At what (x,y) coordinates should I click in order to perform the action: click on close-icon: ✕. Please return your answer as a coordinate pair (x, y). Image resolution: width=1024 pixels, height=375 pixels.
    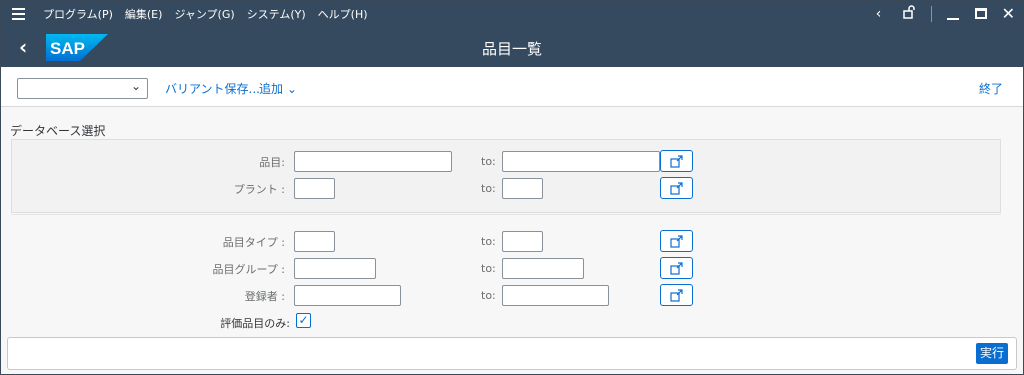
    Looking at the image, I should click on (1008, 14).